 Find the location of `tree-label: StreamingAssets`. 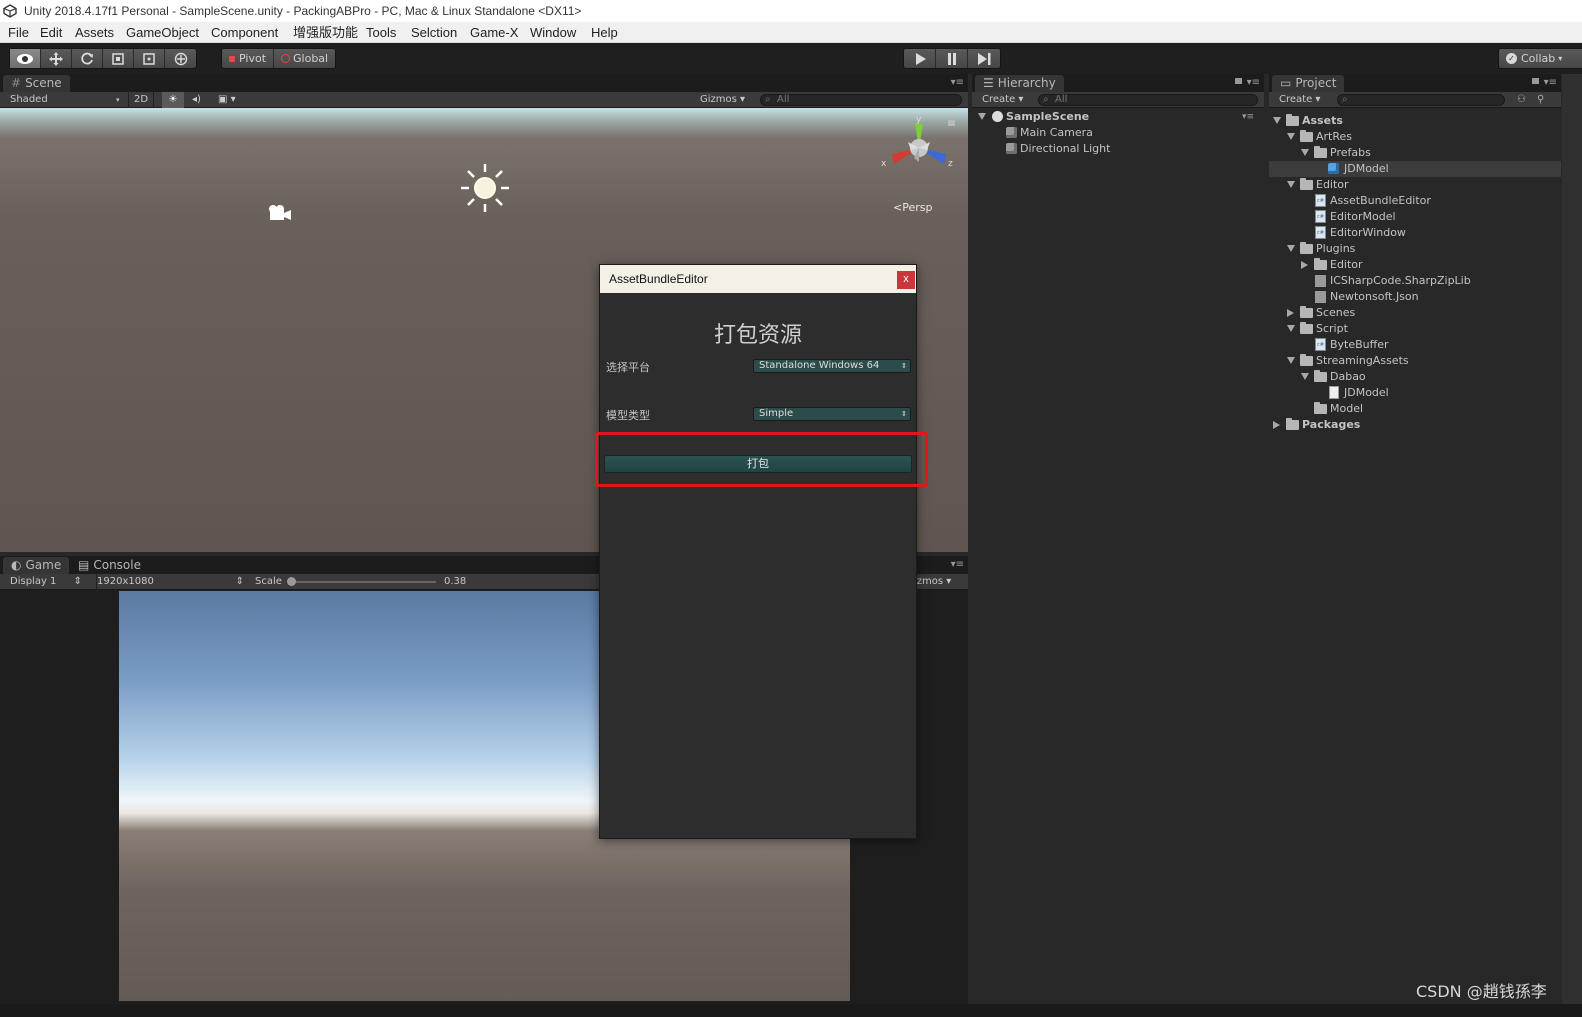

tree-label: StreamingAssets is located at coordinates (1362, 360).